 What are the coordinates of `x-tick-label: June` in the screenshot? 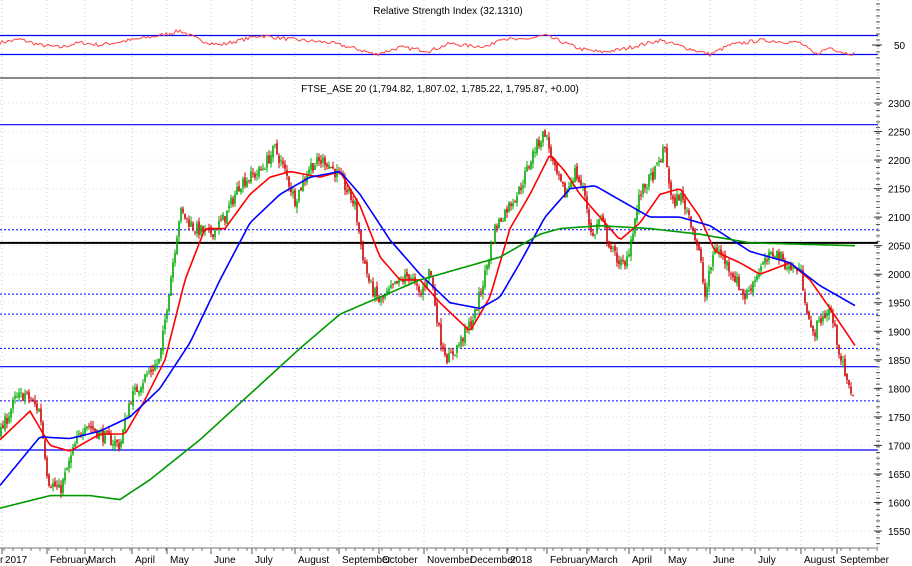 It's located at (225, 560).